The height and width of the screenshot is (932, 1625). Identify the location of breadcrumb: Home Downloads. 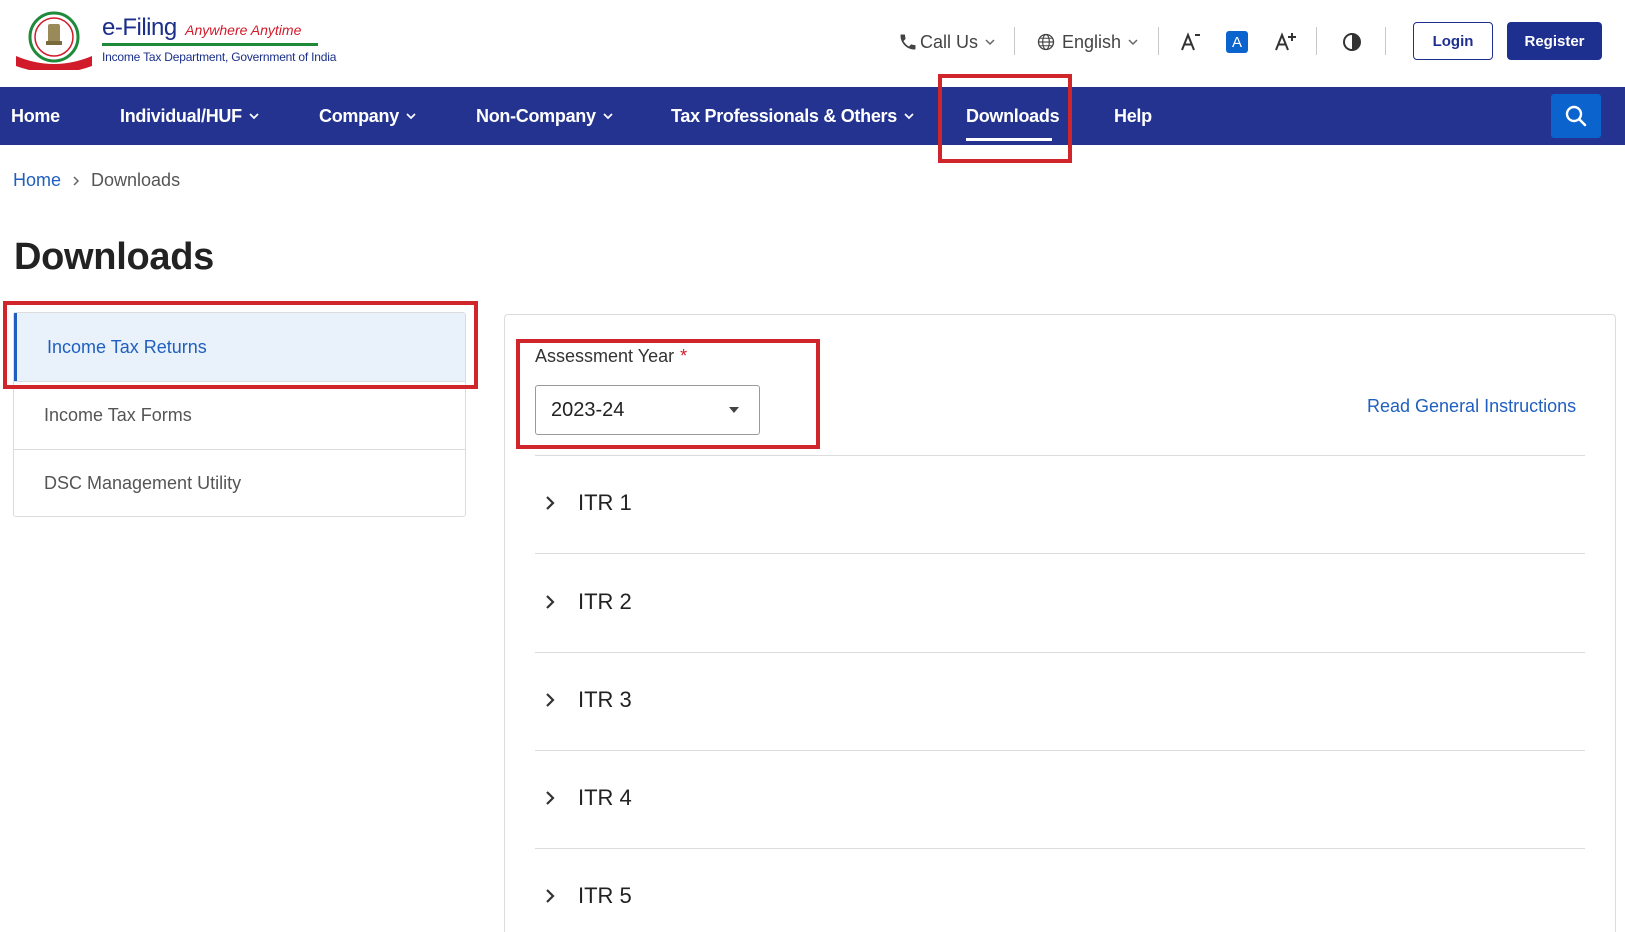
(96, 180).